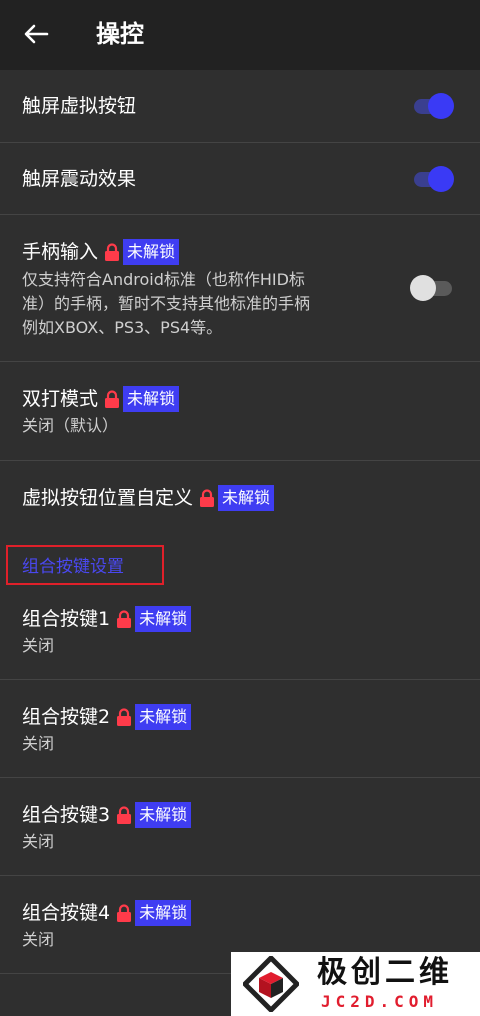 This screenshot has height=1016, width=480. I want to click on touch-buttons-toggle, so click(432, 106).